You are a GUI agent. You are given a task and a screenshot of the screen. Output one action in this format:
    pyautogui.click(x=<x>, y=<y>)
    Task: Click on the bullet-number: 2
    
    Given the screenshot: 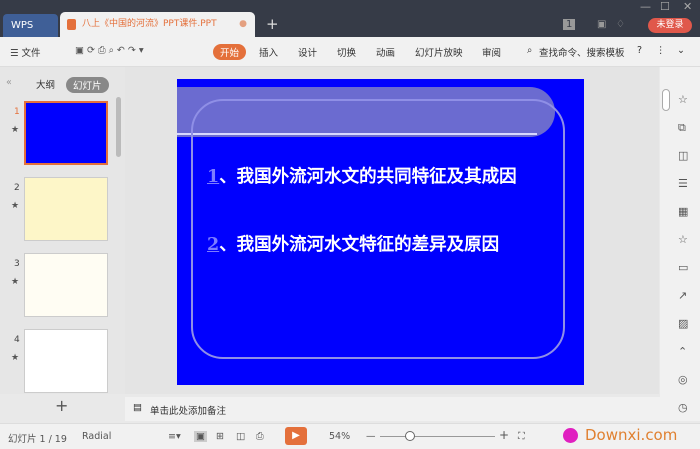 What is the action you would take?
    pyautogui.click(x=213, y=245)
    